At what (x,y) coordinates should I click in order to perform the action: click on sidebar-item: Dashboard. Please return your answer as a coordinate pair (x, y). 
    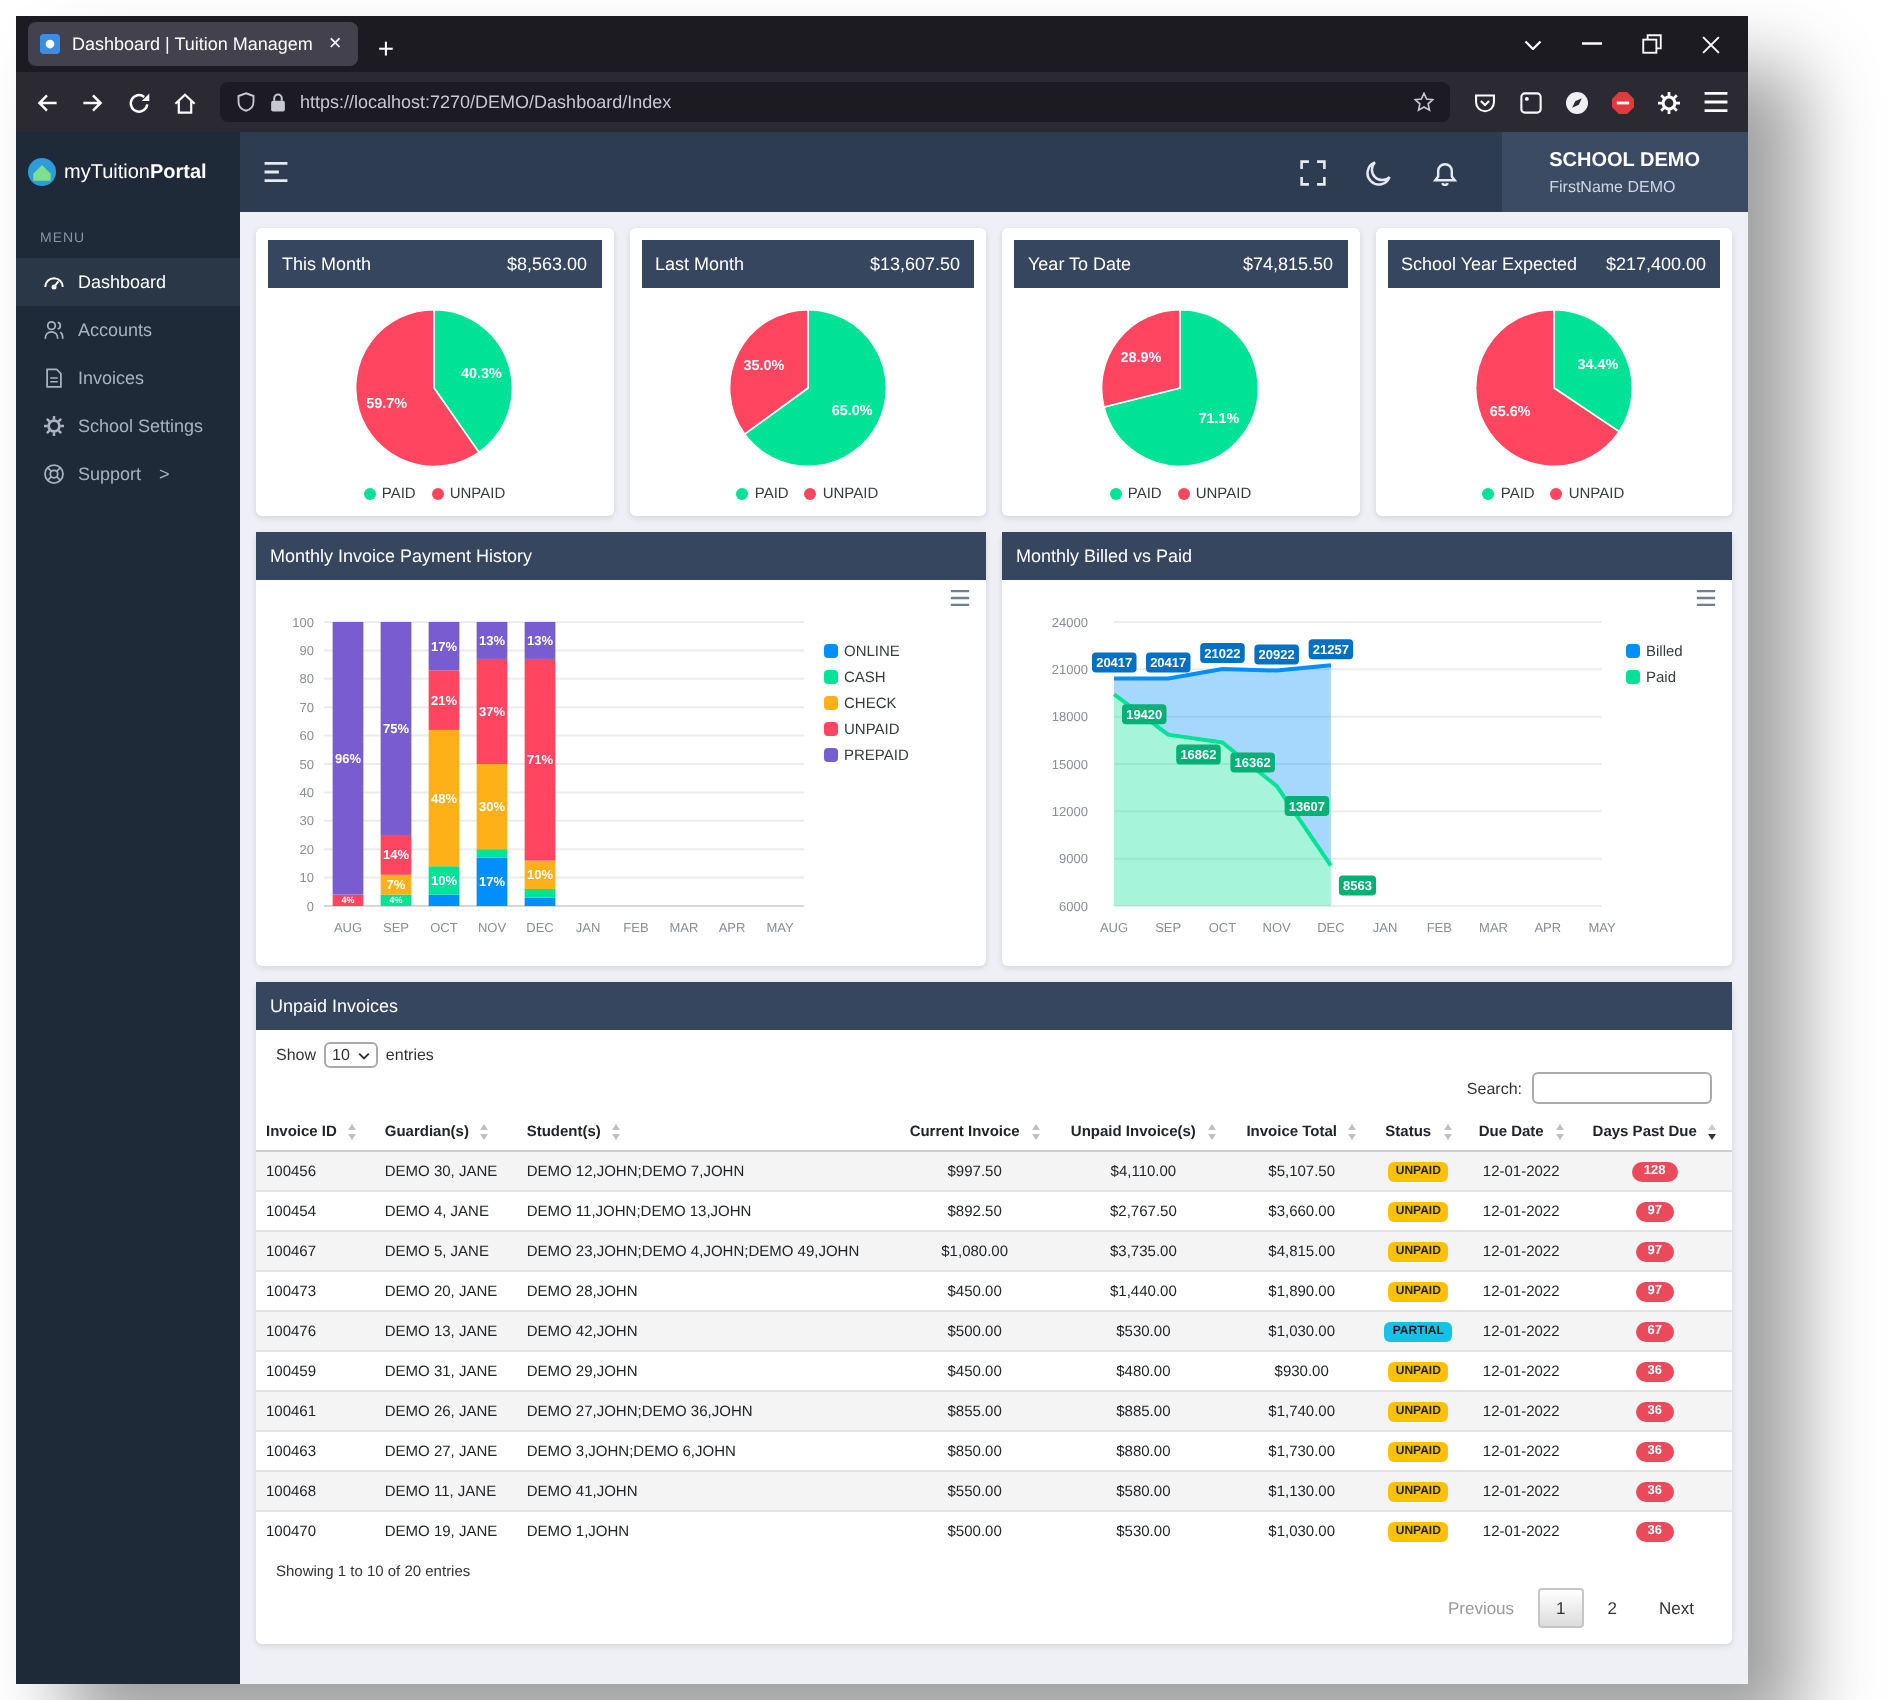
    Looking at the image, I should click on (128, 282).